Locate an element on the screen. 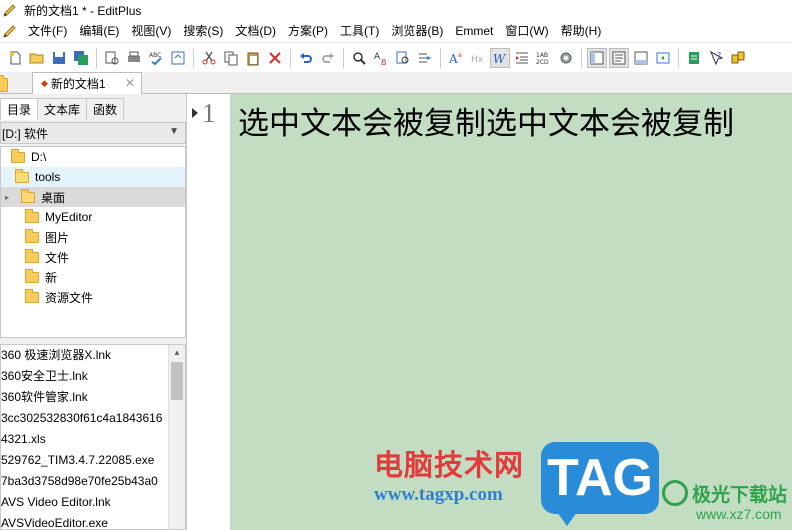 The width and height of the screenshot is (792, 530). tree-item-label: 资源文件 is located at coordinates (69, 297).